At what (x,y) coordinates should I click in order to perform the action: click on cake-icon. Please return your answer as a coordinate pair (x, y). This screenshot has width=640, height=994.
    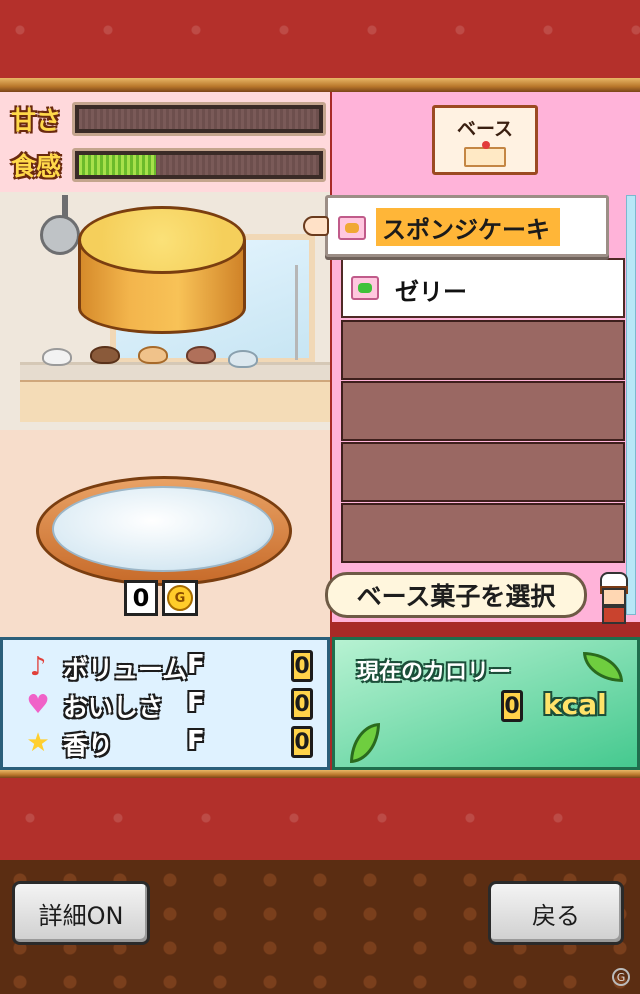
    Looking at the image, I should click on (485, 154).